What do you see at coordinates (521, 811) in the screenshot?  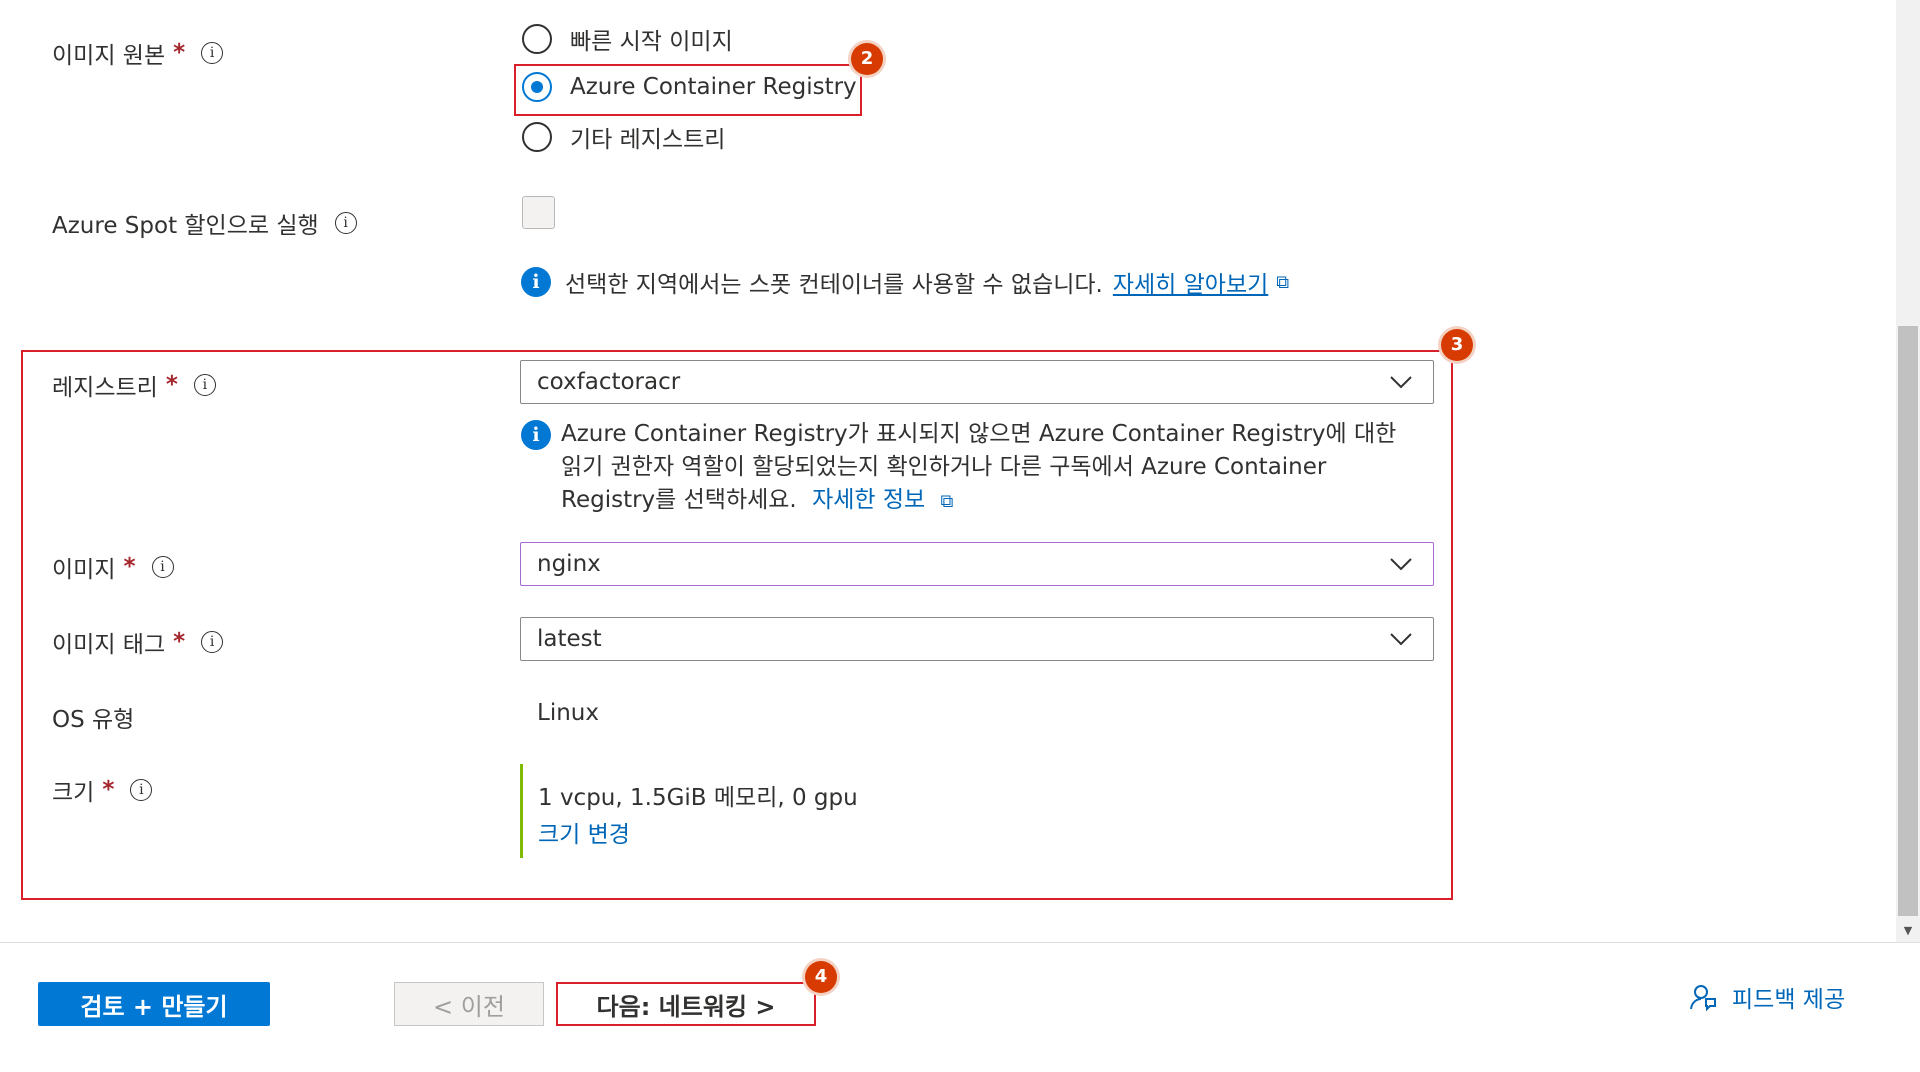 I see `size-accent-bar` at bounding box center [521, 811].